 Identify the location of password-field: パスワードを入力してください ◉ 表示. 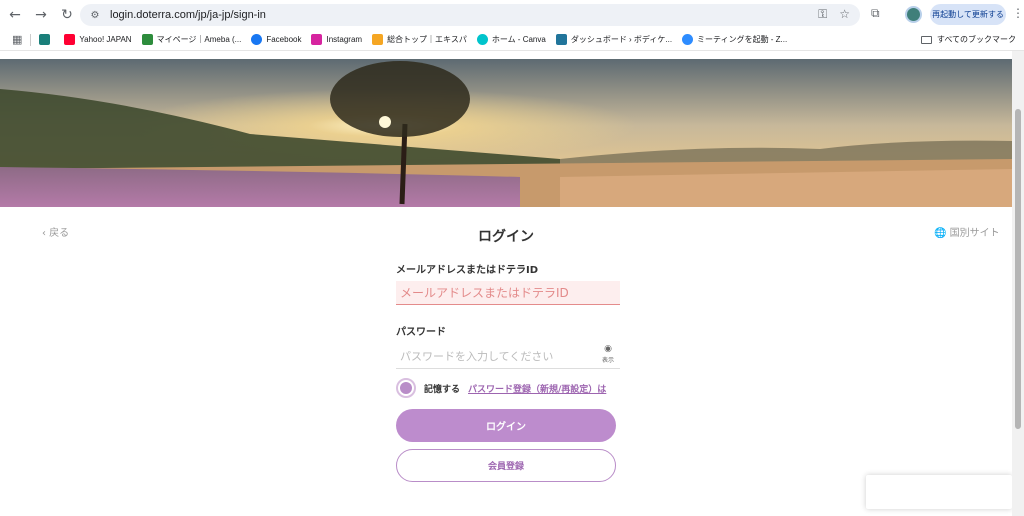
(508, 356).